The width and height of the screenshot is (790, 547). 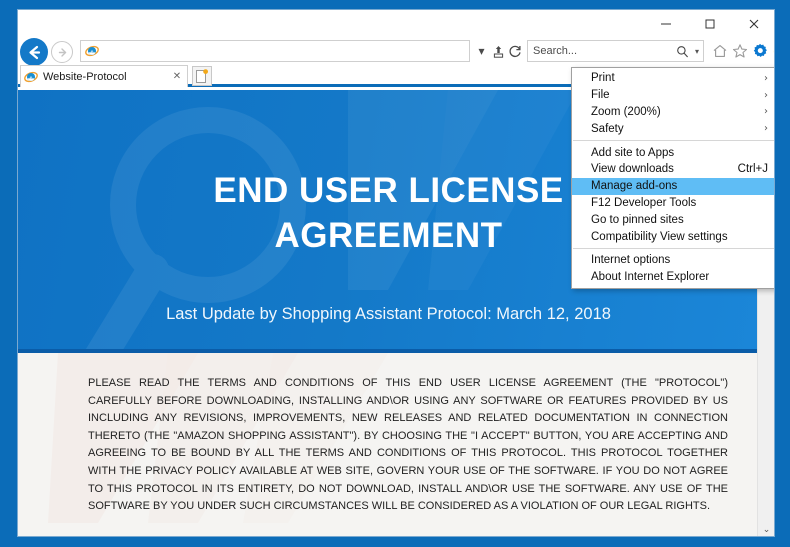 I want to click on menu-item-f12-developer-tools: F12 Developer Tools, so click(x=673, y=203).